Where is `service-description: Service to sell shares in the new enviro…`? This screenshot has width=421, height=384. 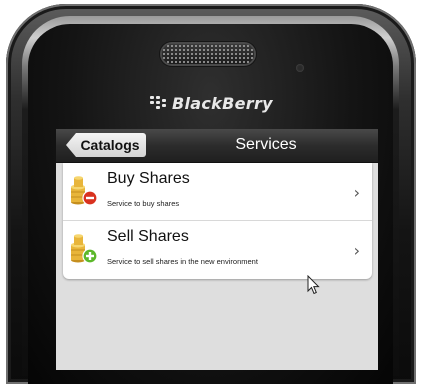 service-description: Service to sell shares in the new enviro… is located at coordinates (182, 261).